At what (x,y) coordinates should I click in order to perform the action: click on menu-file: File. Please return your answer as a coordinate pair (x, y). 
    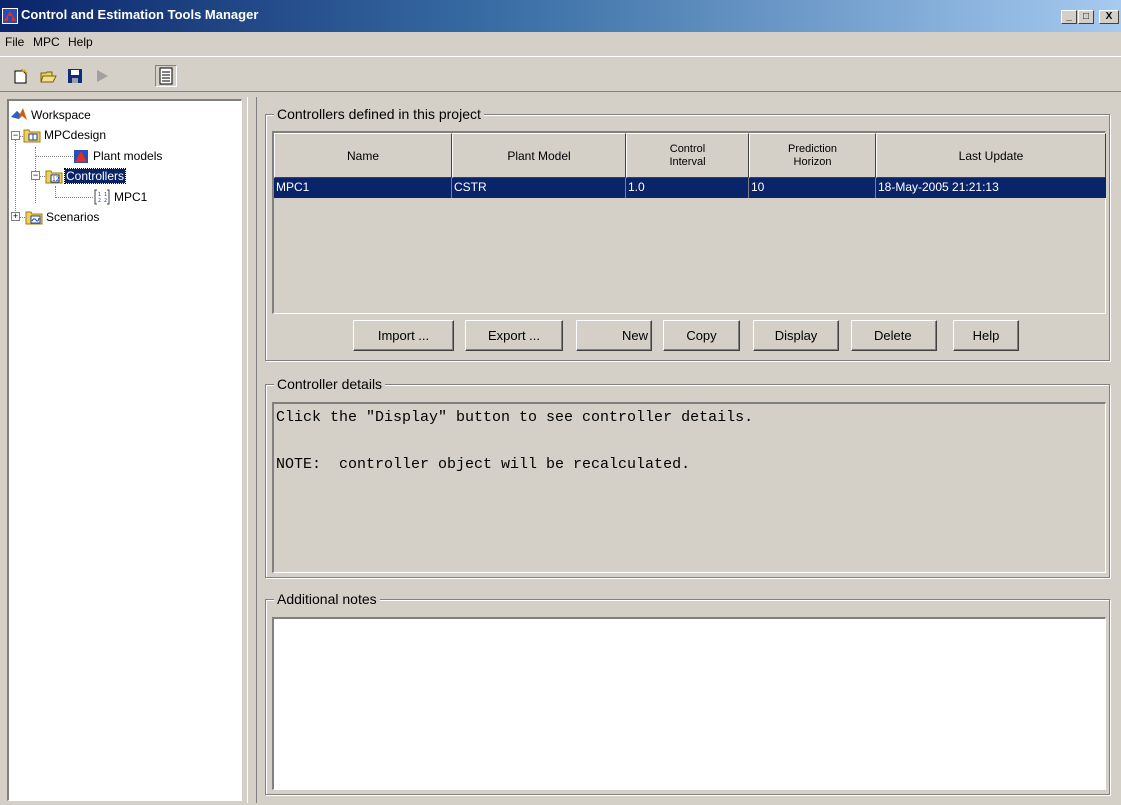
    Looking at the image, I should click on (14, 42).